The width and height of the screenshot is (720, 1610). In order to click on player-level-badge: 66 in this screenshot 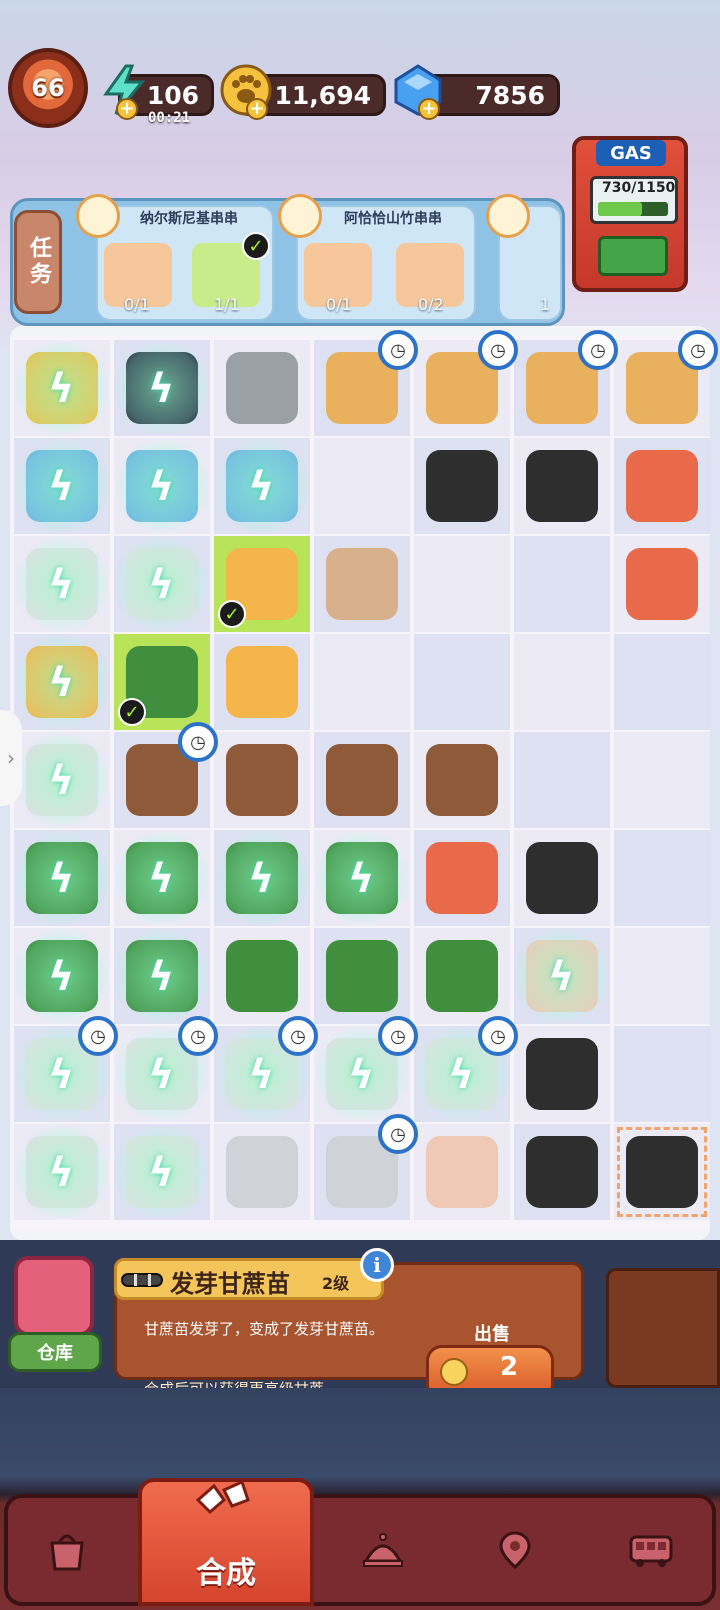, I will do `click(48, 88)`.